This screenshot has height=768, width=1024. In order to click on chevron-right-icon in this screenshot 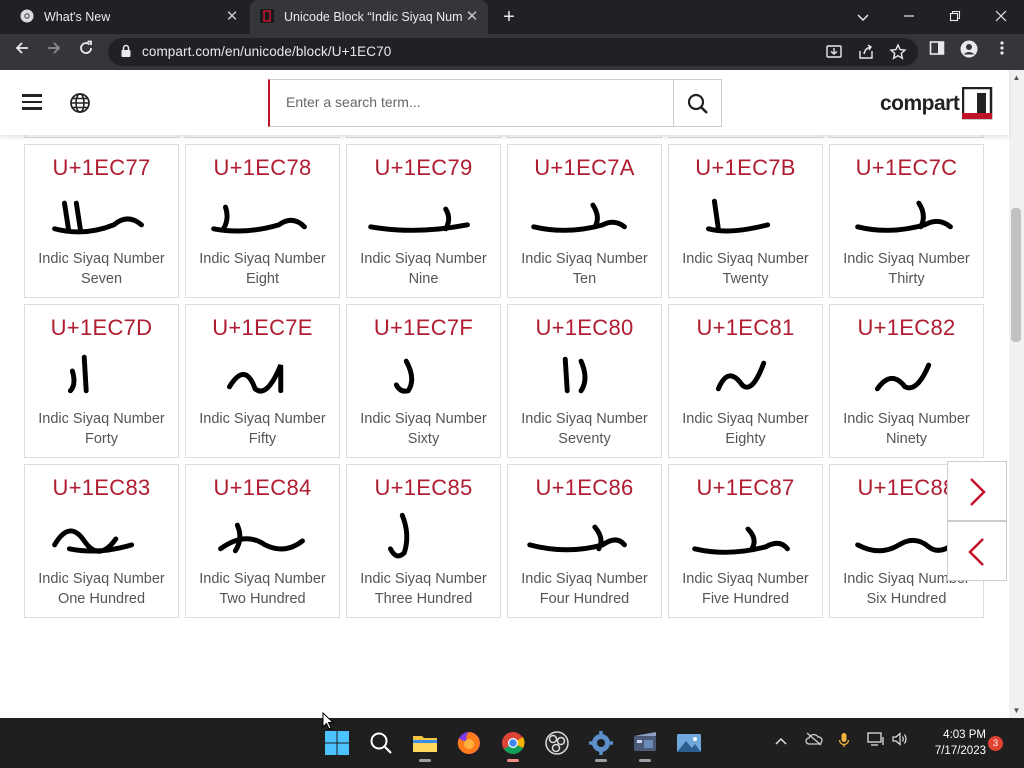, I will do `click(978, 492)`.